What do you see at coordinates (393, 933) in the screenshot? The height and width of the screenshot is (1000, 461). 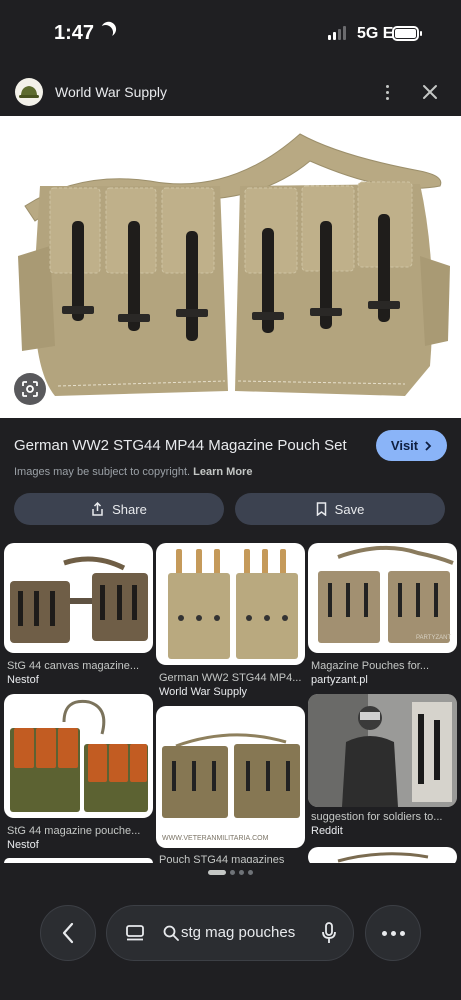 I see `more-menu-icon` at bounding box center [393, 933].